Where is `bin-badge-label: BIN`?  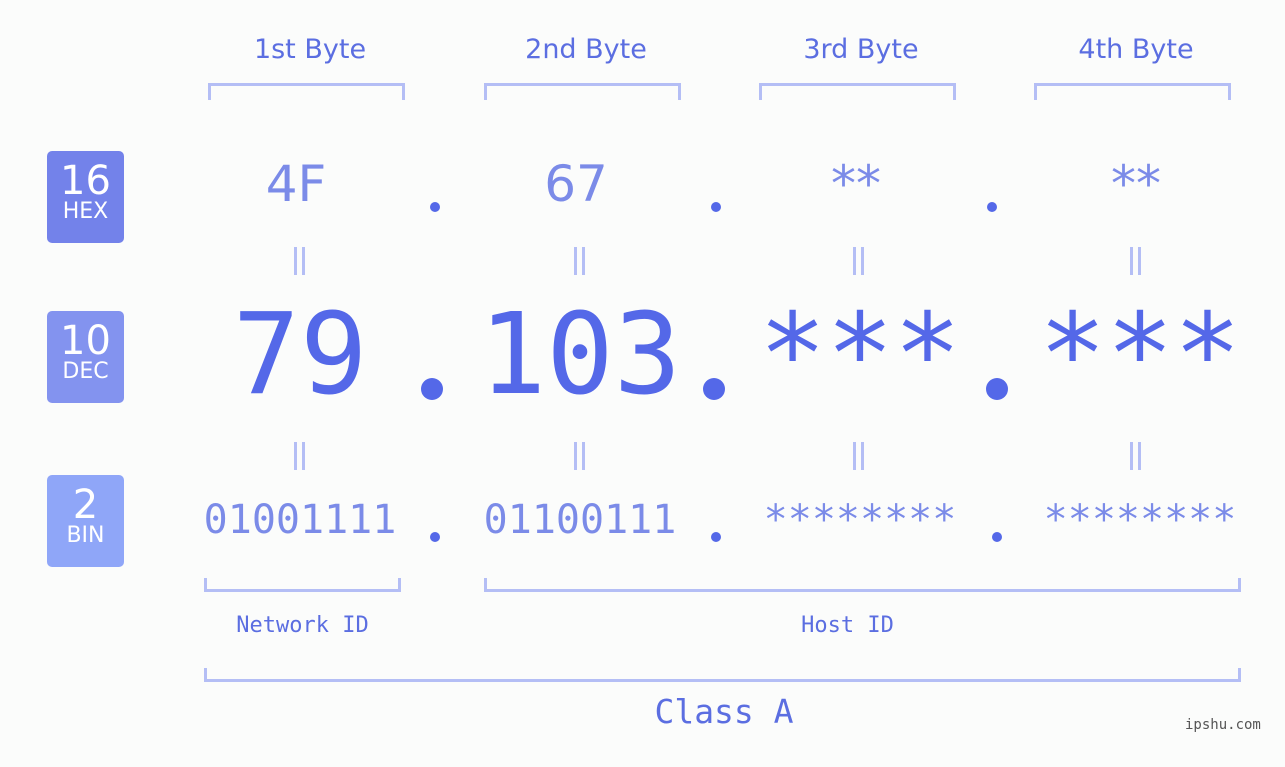 bin-badge-label: BIN is located at coordinates (85, 535).